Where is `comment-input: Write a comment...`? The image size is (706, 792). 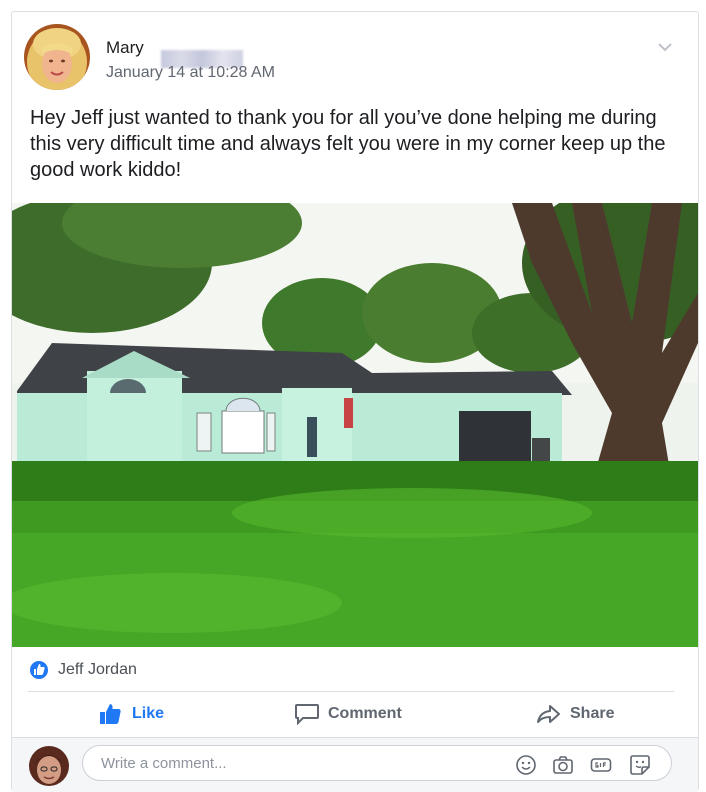 comment-input: Write a comment... is located at coordinates (377, 763).